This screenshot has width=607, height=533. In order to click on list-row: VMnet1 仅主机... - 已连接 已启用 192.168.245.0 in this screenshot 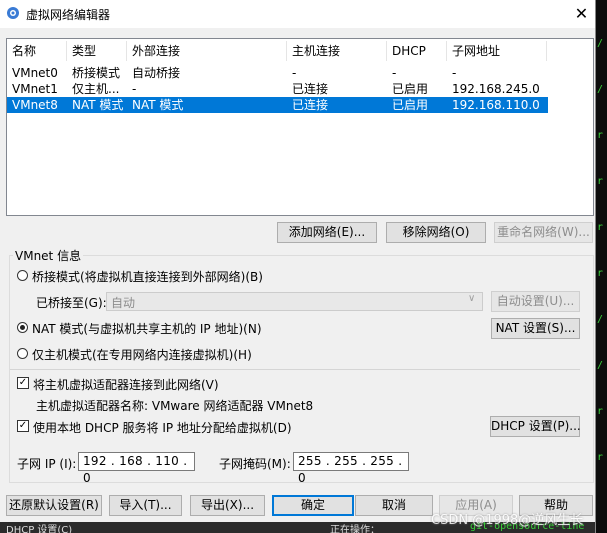, I will do `click(277, 89)`.